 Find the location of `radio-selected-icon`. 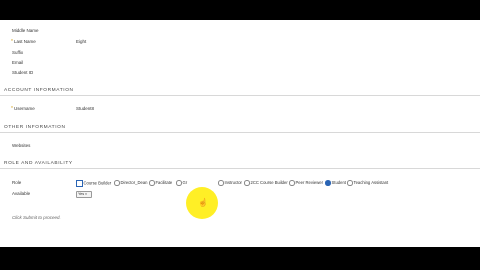

radio-selected-icon is located at coordinates (328, 183).